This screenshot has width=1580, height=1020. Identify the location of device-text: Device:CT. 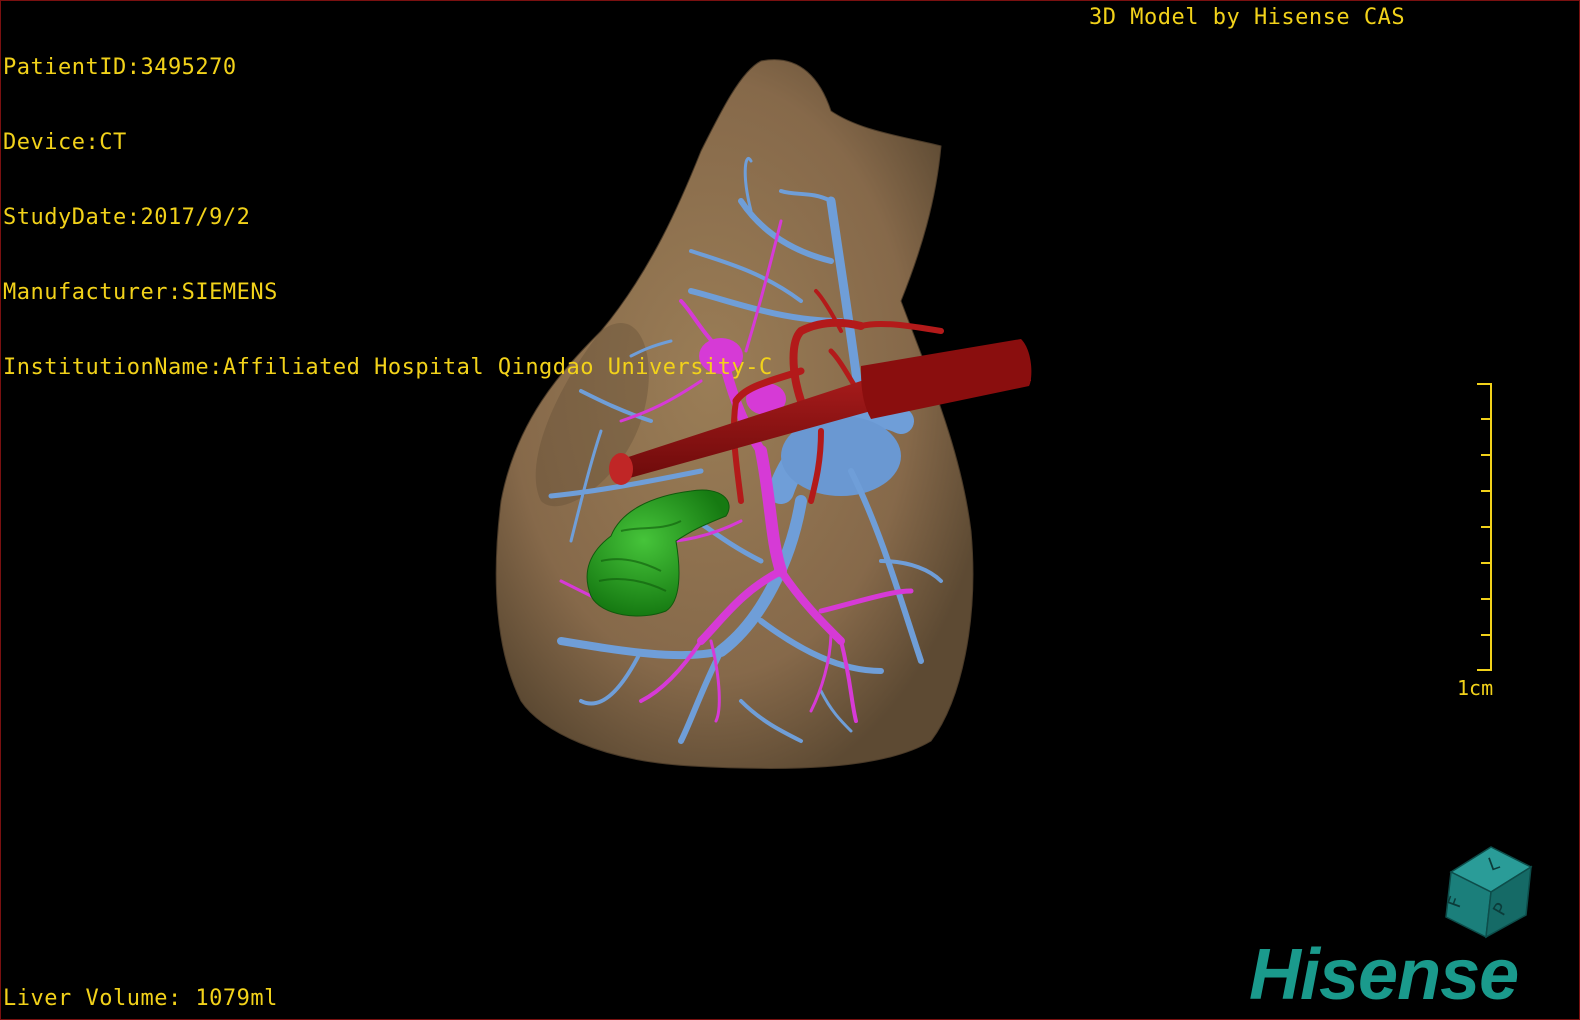
(65, 142).